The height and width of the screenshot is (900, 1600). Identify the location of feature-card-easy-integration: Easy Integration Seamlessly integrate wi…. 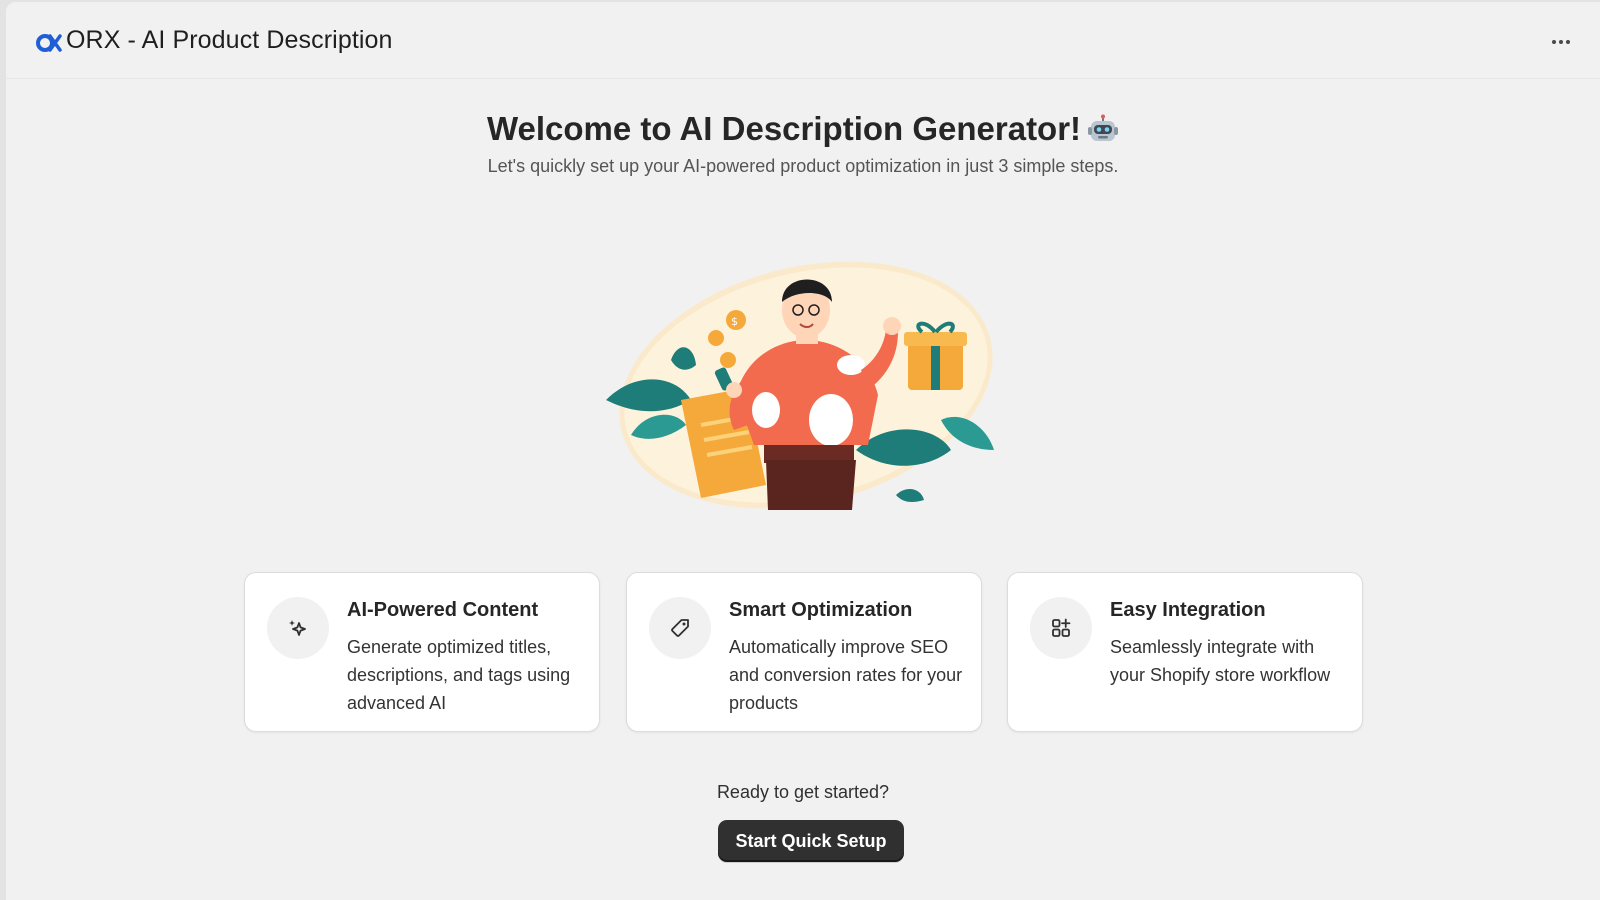
(1185, 652).